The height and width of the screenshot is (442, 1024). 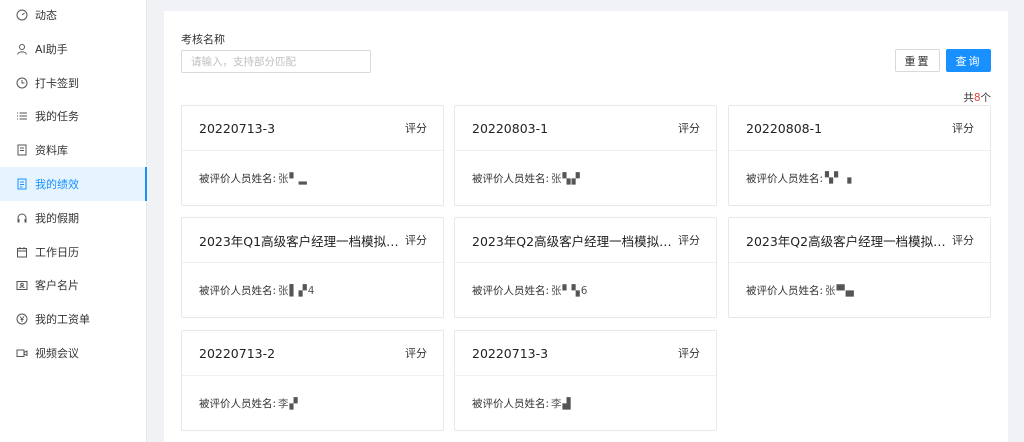 I want to click on sidebar-item-label: 打卡签到, so click(x=57, y=83).